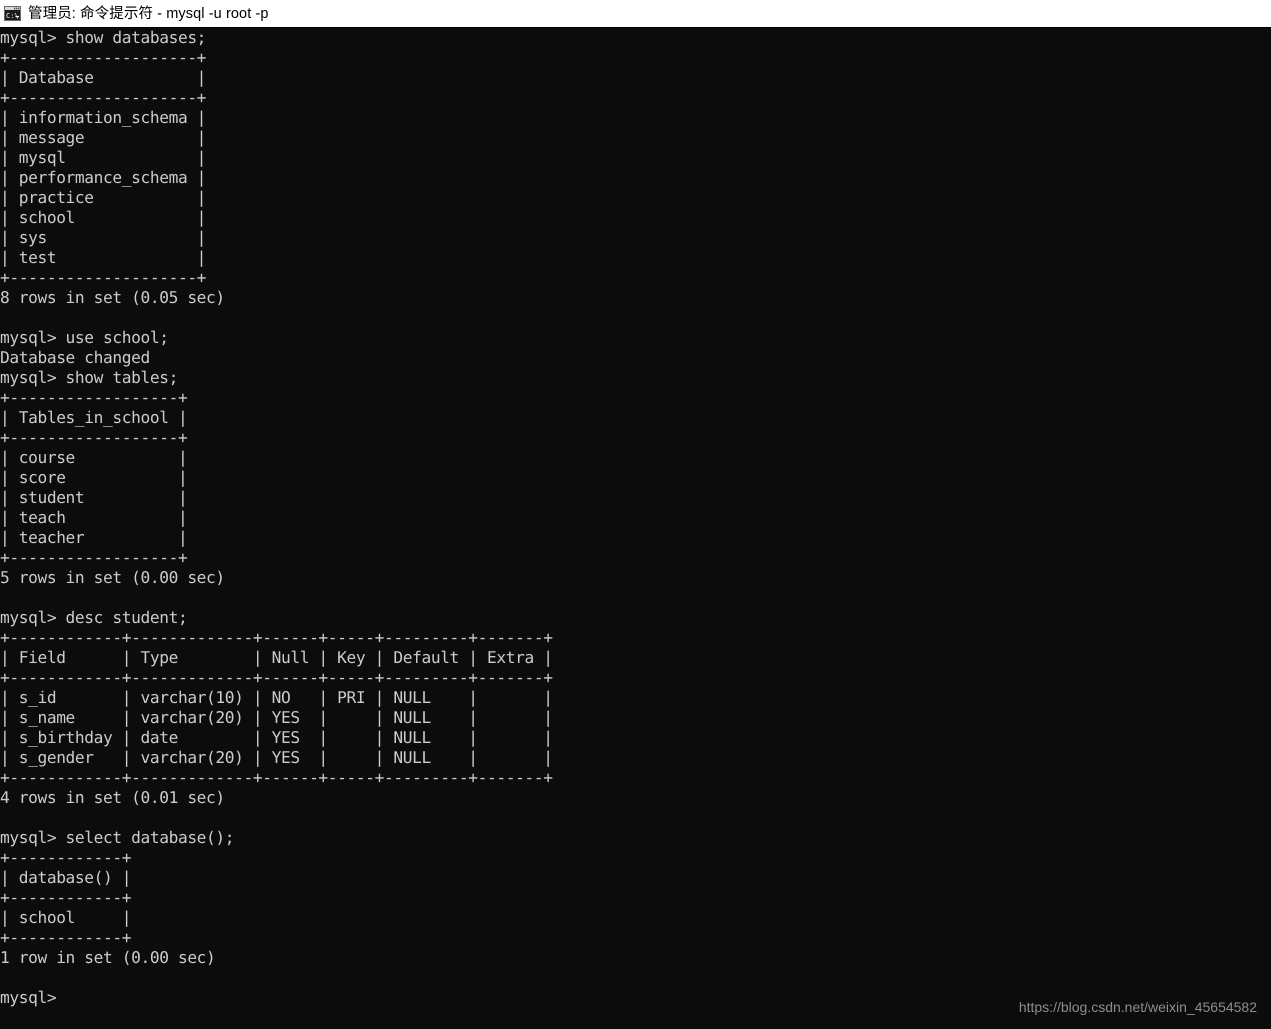  I want to click on window-title: 管理员: 命令提示符 - mysql -u root -p, so click(148, 13).